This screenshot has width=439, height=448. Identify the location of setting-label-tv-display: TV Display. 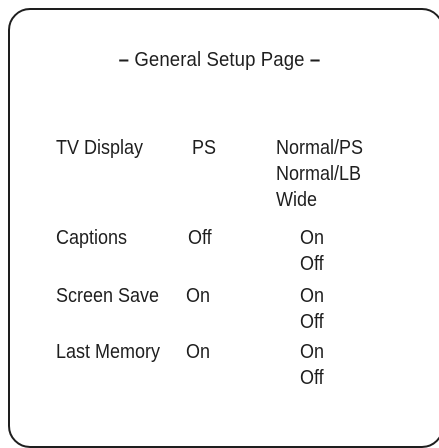
(99, 148).